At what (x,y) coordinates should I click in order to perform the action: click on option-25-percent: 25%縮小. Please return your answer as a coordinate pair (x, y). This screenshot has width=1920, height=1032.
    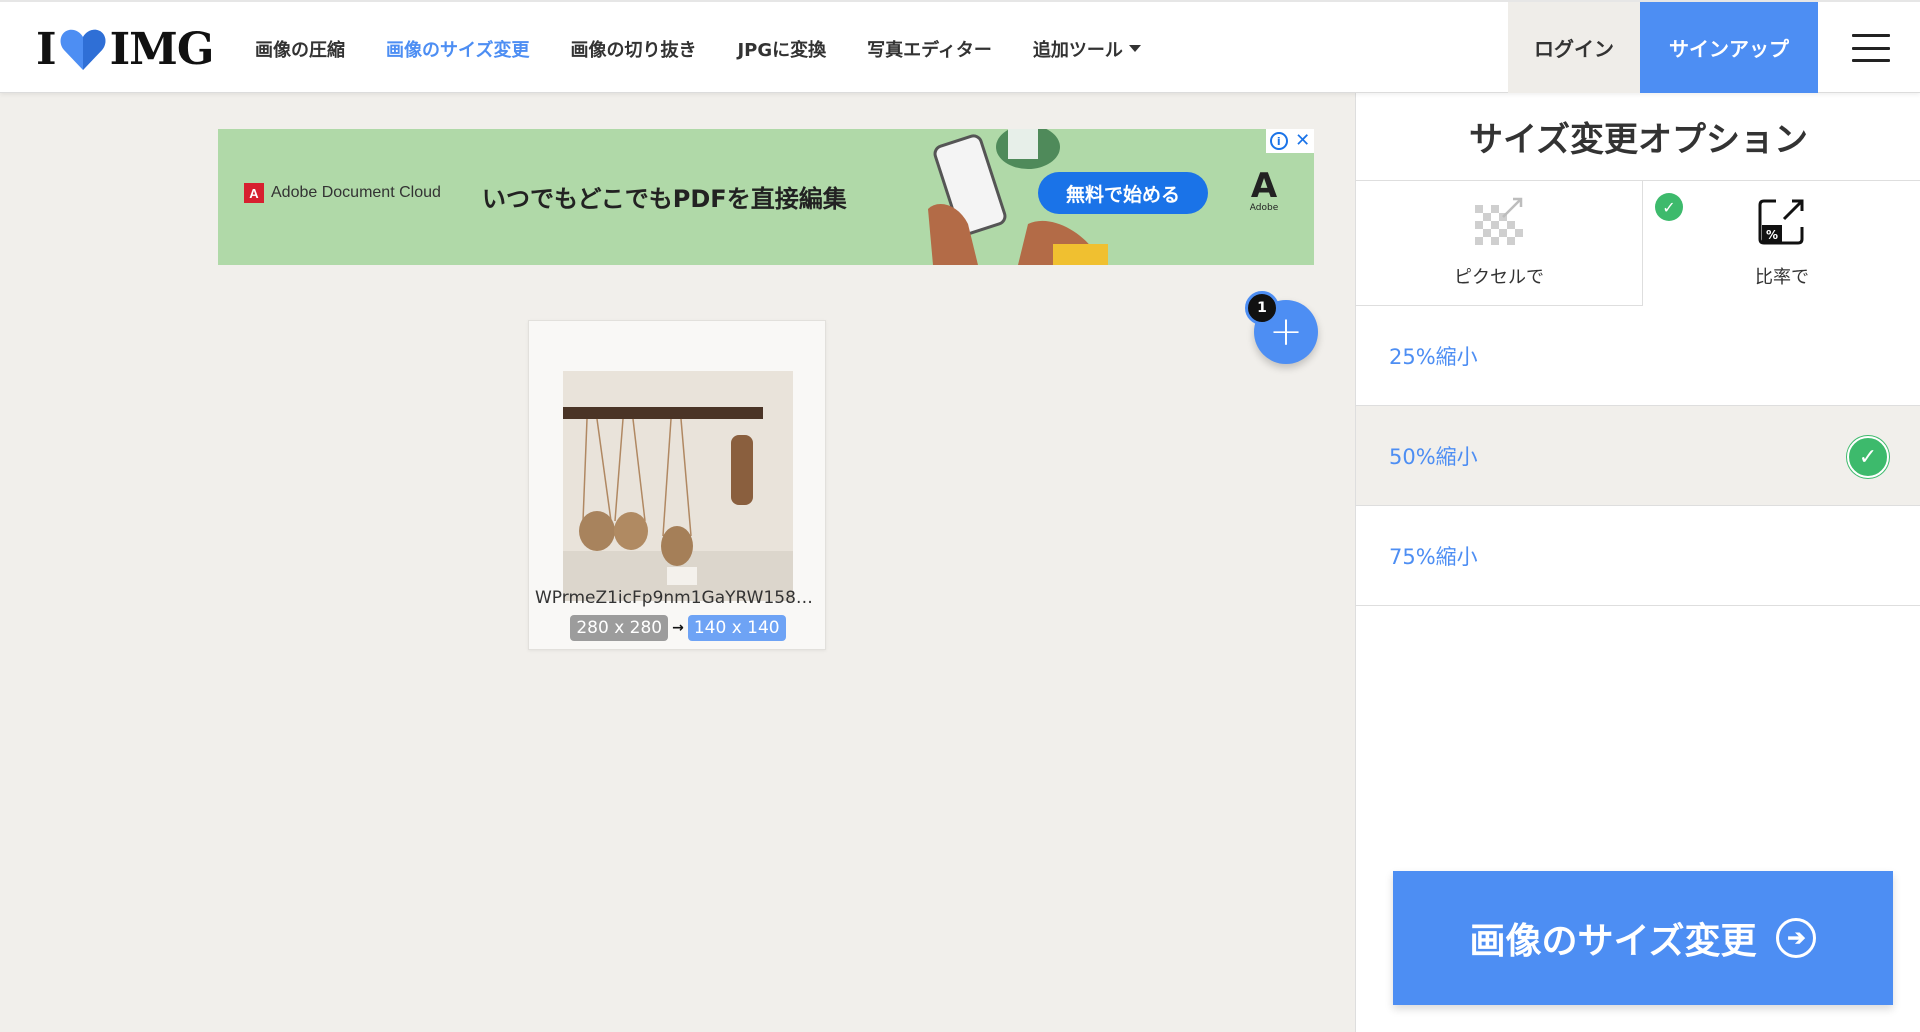
    Looking at the image, I should click on (1638, 356).